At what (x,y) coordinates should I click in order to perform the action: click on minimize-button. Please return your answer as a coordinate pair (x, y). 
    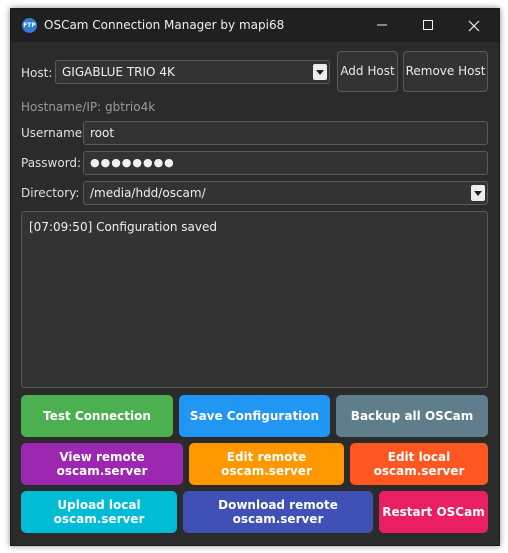
    Looking at the image, I should click on (382, 25).